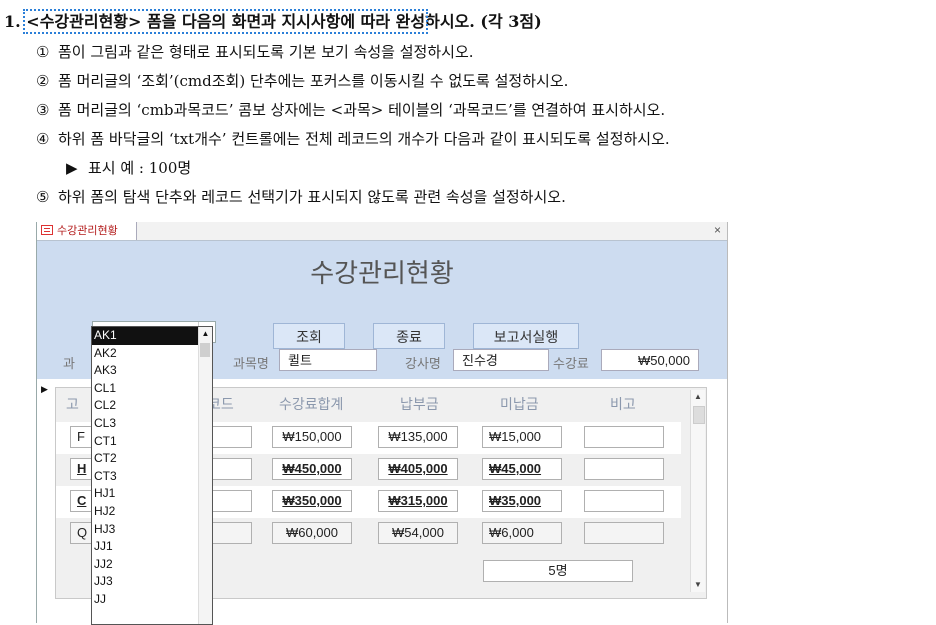 Image resolution: width=936 pixels, height=625 pixels. I want to click on unpaid-cell: ₩6,000, so click(522, 533).